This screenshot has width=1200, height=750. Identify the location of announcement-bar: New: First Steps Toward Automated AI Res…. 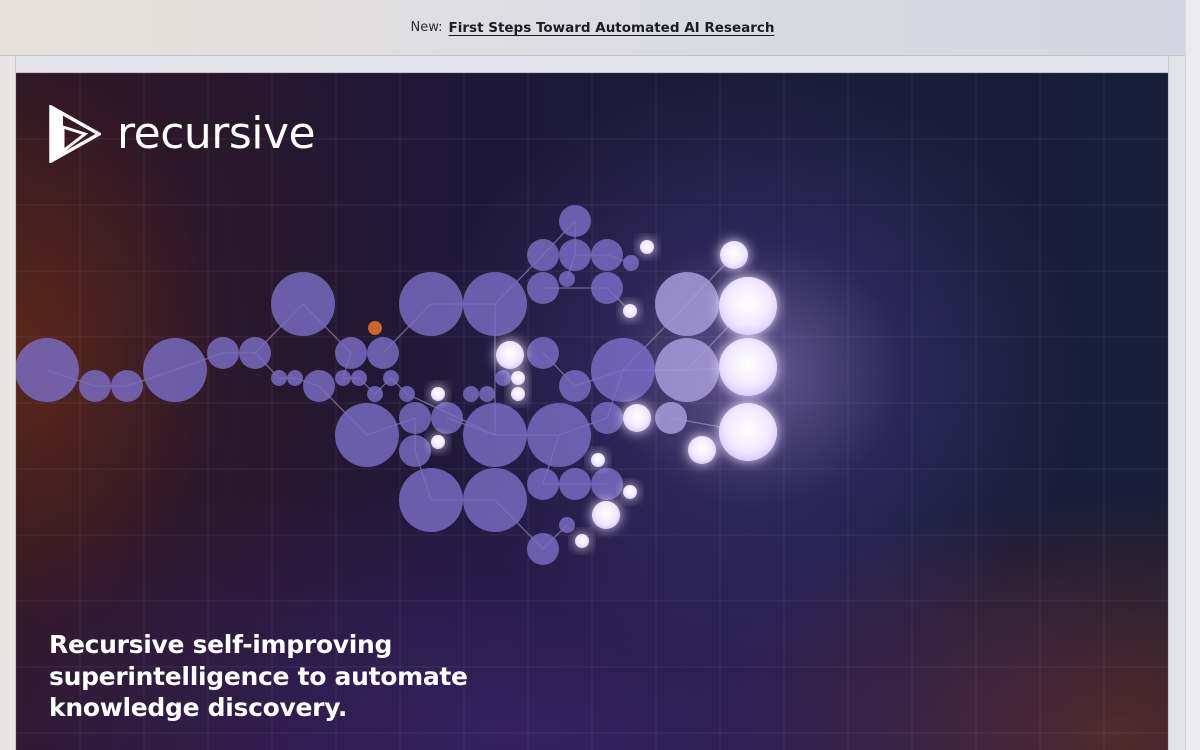
(592, 28).